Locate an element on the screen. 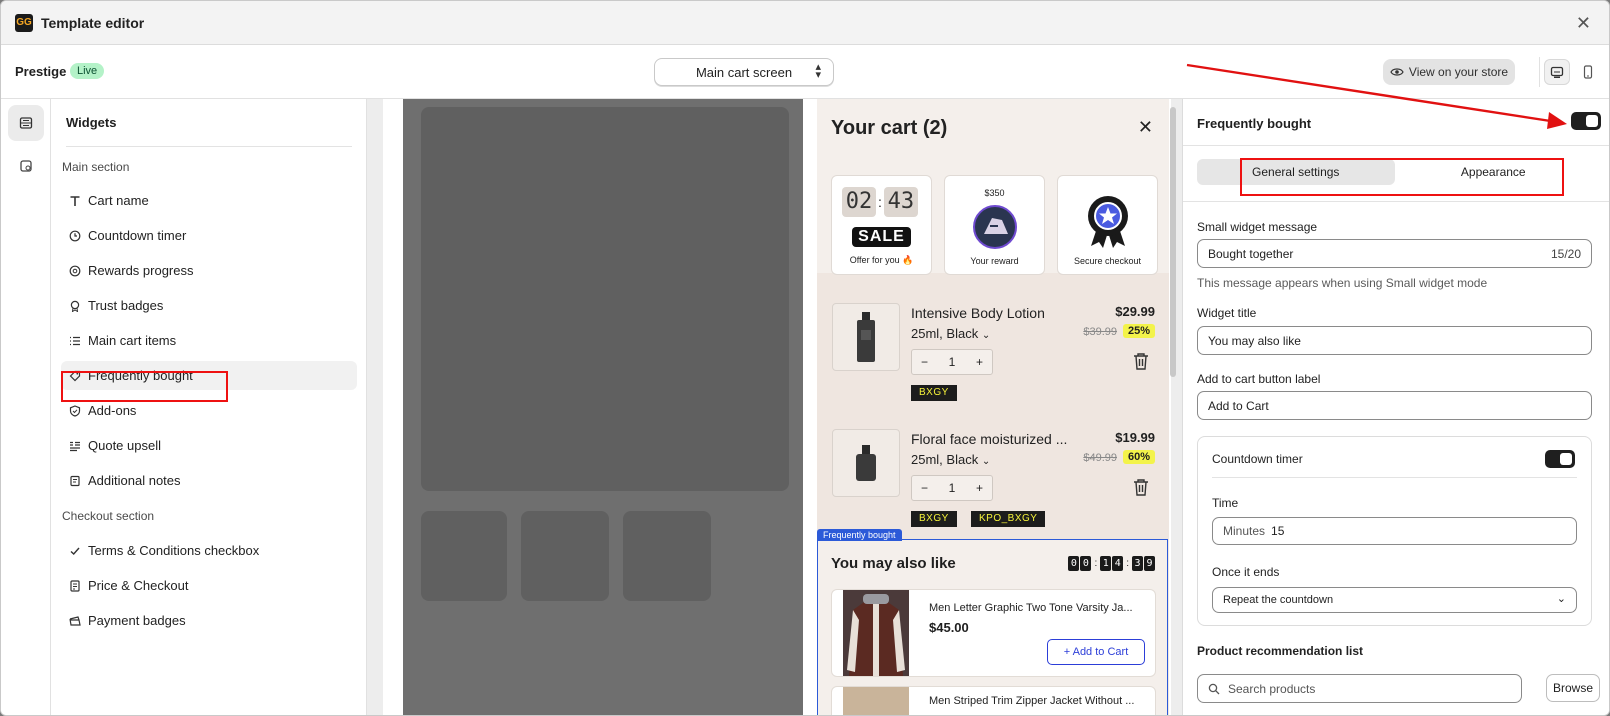 This screenshot has width=1610, height=716. small-message-input: Bought together 15/20 is located at coordinates (1394, 253).